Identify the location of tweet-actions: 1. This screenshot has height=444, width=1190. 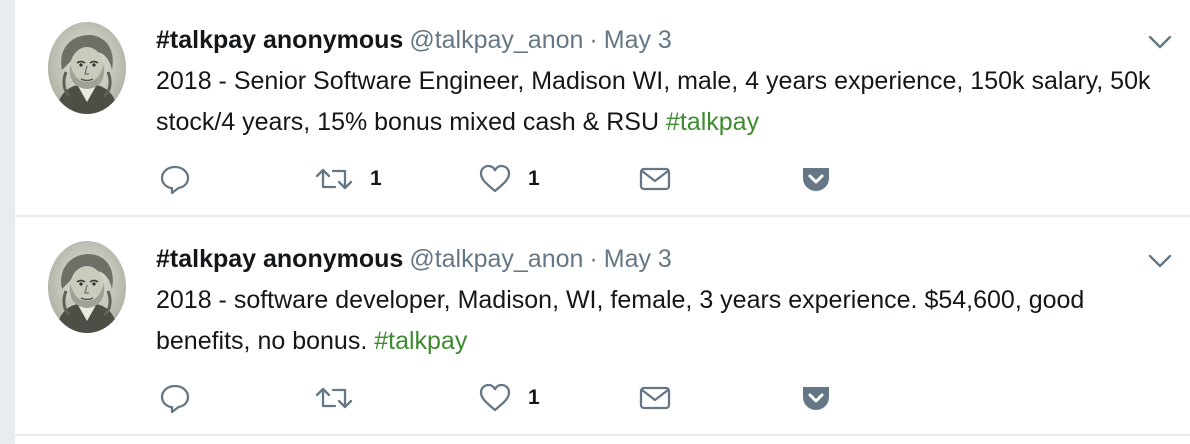
(506, 398).